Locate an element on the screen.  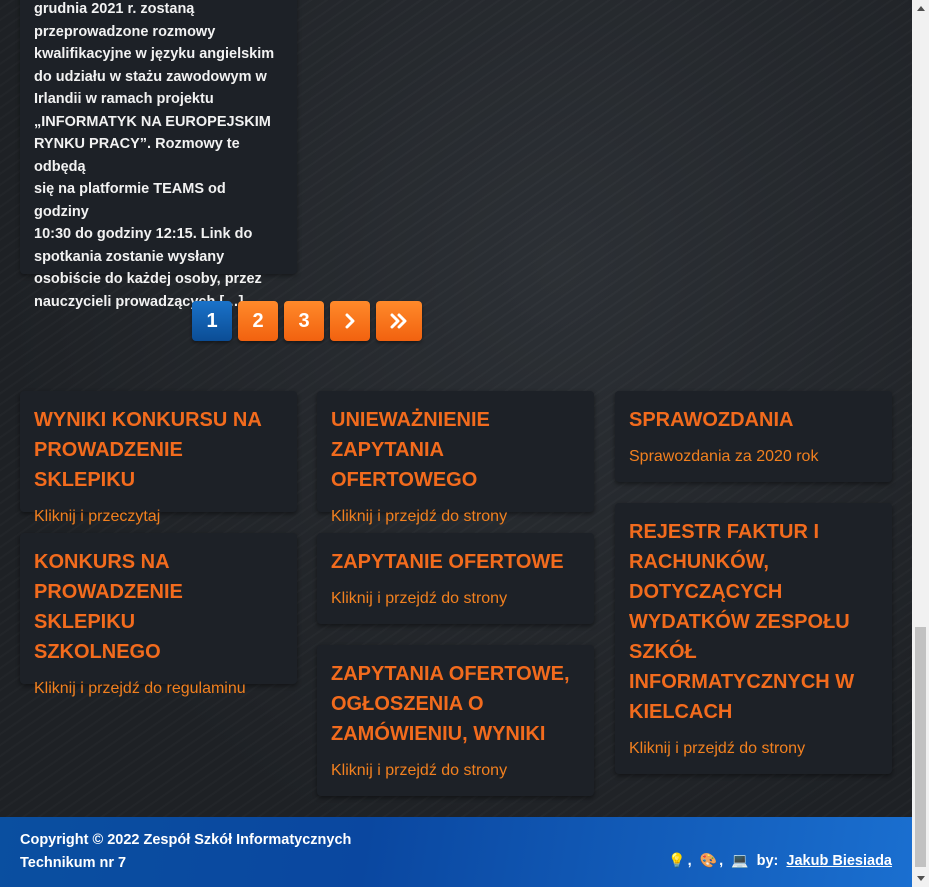
excerpt-line: Irlandii w ramach projektu is located at coordinates (124, 99).